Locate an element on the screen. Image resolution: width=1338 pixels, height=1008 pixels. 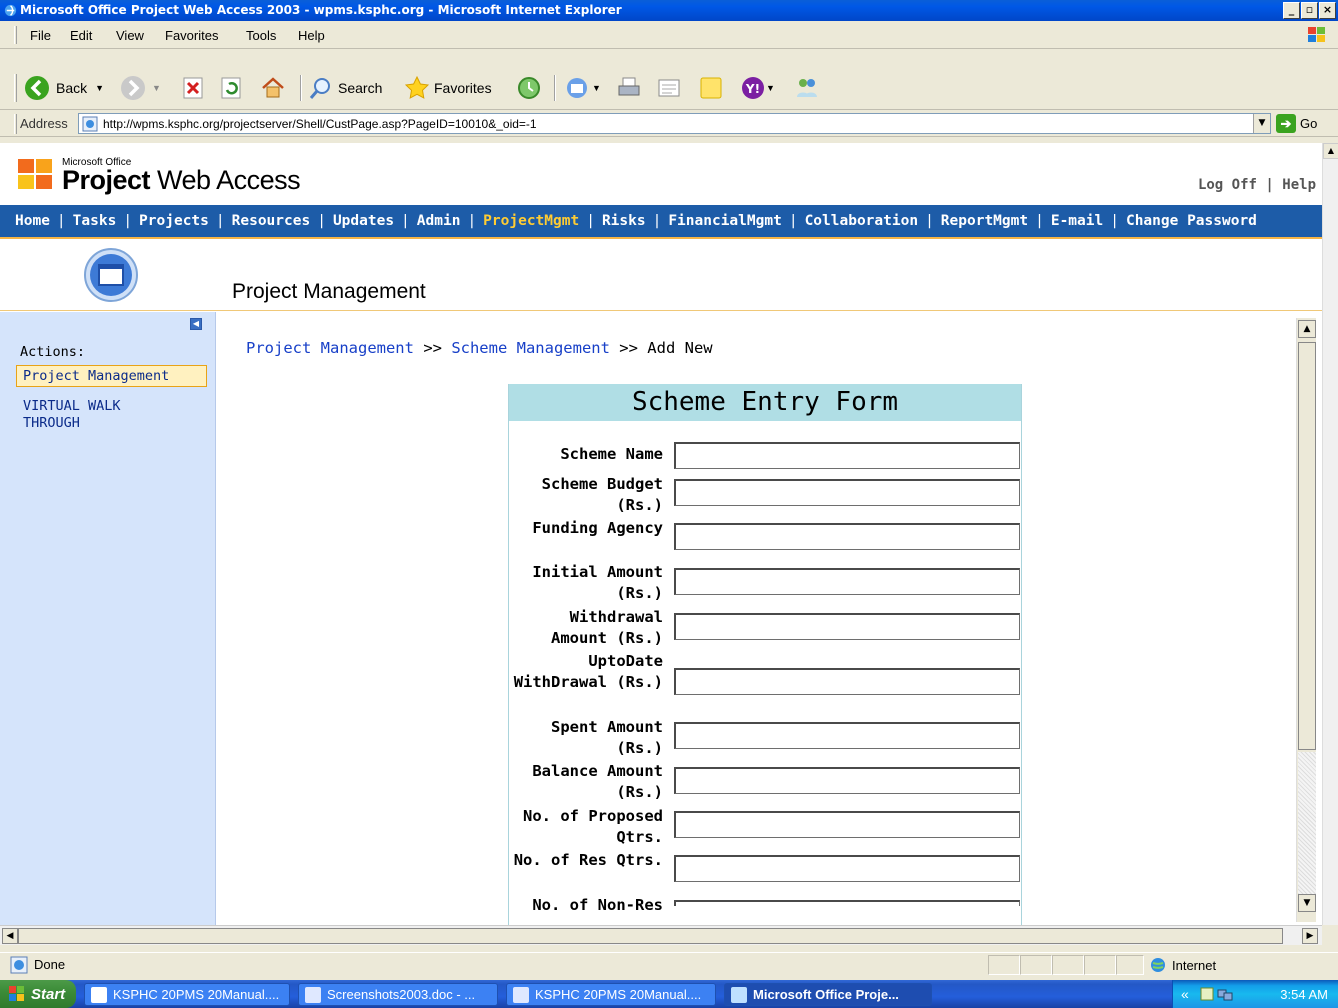
sidebar-item-virtual-walk-through: VIRTUAL WALK THROUGH is located at coordinates (103, 415).